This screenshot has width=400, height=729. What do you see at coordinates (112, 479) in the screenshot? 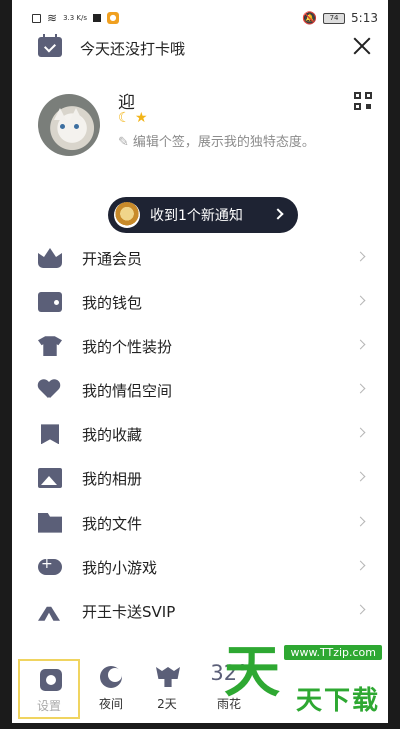
I see `menu-label: 我的相册` at bounding box center [112, 479].